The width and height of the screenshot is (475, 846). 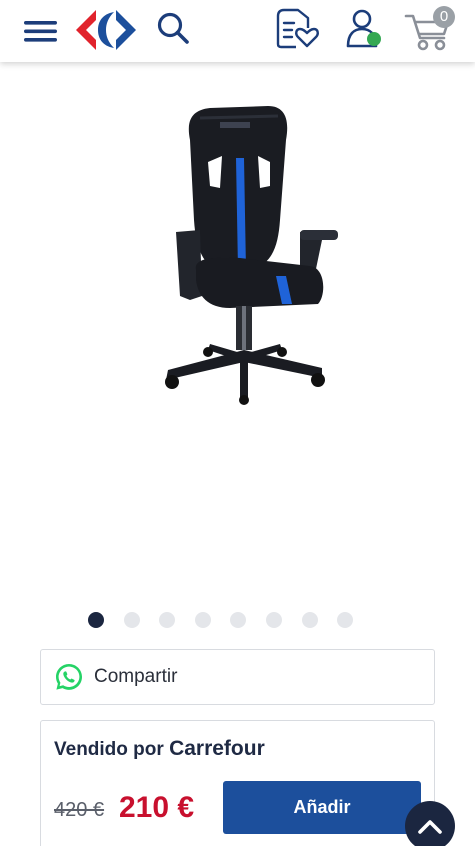 What do you see at coordinates (430, 827) in the screenshot?
I see `chevron-up-icon` at bounding box center [430, 827].